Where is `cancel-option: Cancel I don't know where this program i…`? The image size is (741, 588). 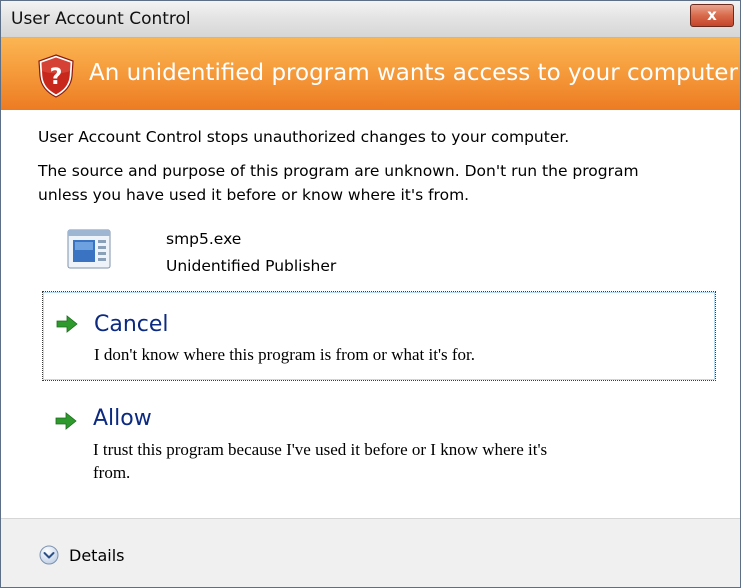
cancel-option: Cancel I don't know where this program i… is located at coordinates (379, 336).